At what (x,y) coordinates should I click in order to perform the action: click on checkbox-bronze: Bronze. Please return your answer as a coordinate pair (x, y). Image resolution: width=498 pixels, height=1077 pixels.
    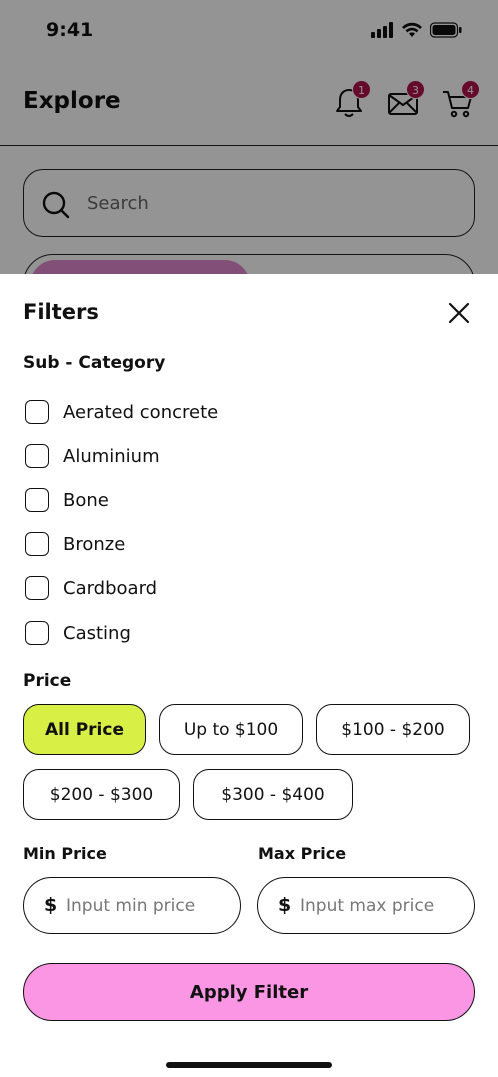
    Looking at the image, I should click on (74, 544).